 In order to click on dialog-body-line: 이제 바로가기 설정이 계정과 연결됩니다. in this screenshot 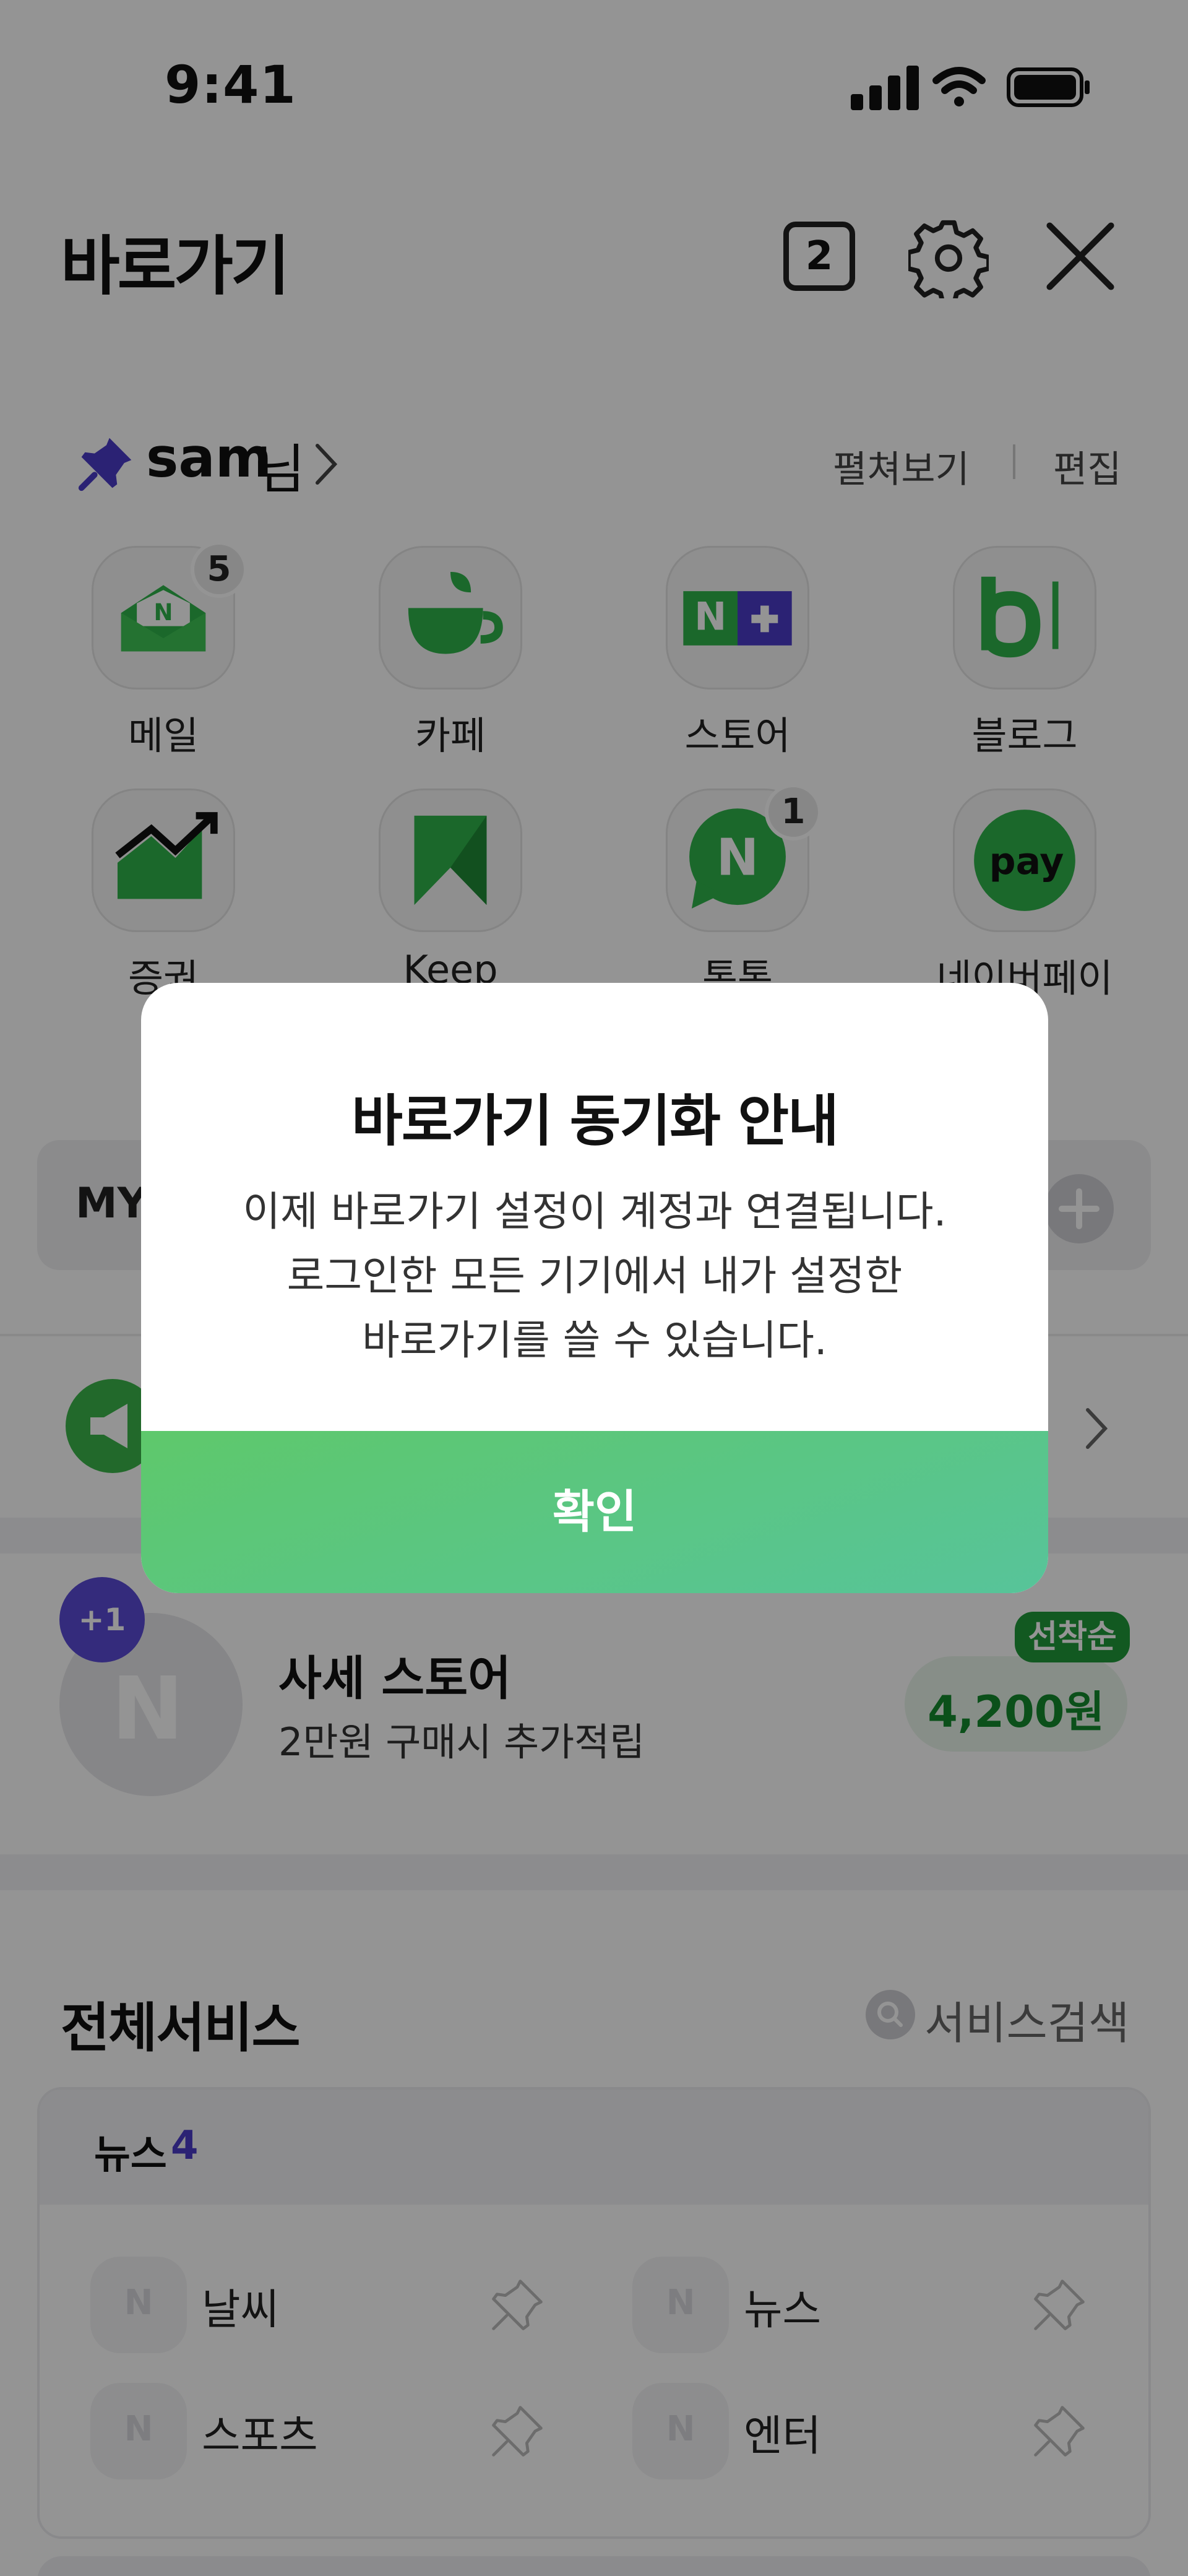, I will do `click(595, 1211)`.